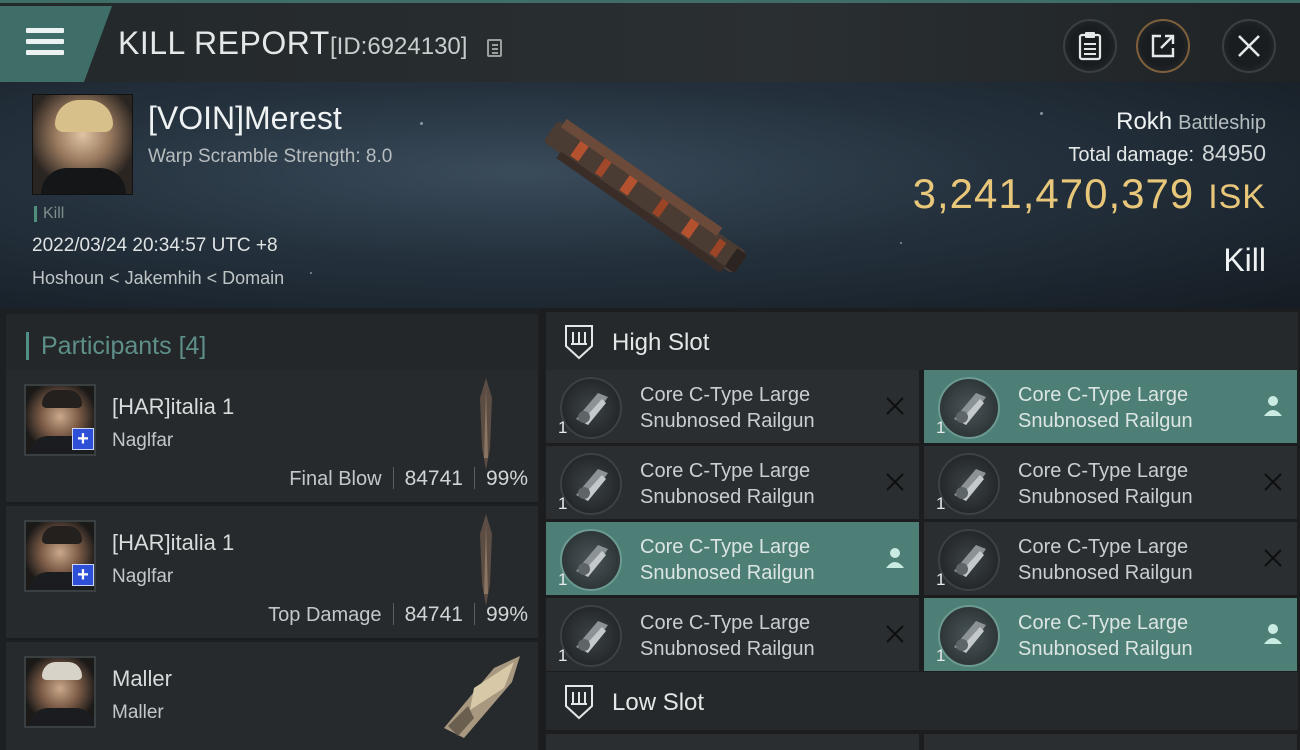 This screenshot has height=750, width=1300. Describe the element at coordinates (1244, 260) in the screenshot. I see `kill-result: Kill` at that location.